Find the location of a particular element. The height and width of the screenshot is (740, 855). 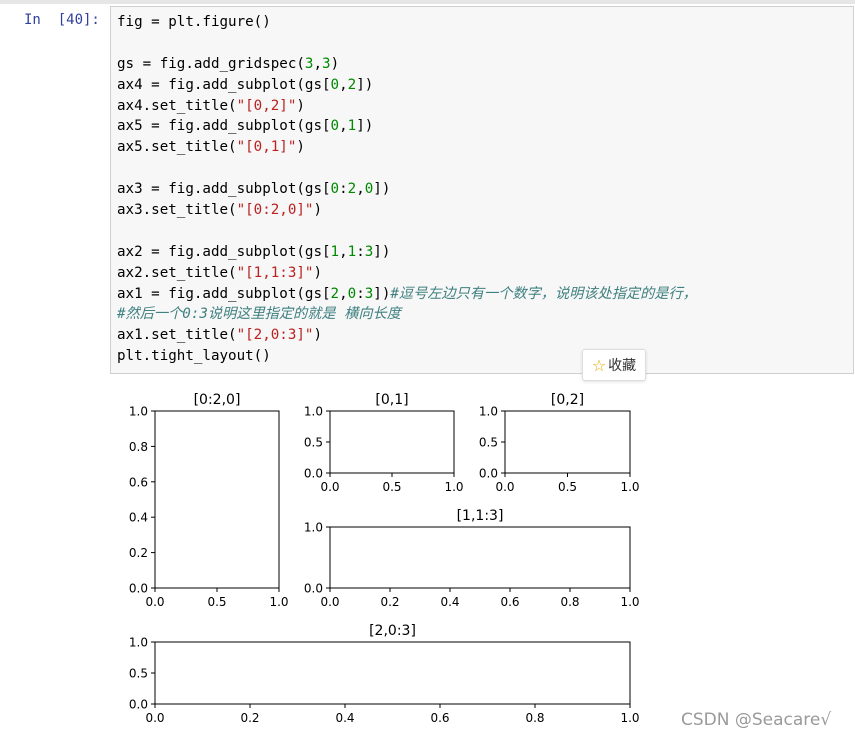

favorite-label: 收藏 is located at coordinates (622, 366).